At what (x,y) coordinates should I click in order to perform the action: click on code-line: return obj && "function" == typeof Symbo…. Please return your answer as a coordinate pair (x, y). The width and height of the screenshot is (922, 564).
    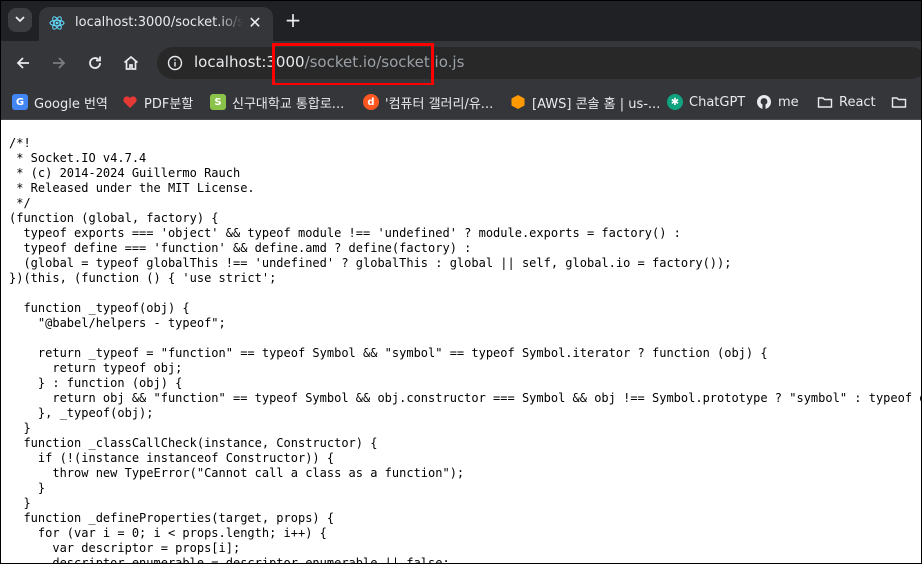
    Looking at the image, I should click on (465, 398).